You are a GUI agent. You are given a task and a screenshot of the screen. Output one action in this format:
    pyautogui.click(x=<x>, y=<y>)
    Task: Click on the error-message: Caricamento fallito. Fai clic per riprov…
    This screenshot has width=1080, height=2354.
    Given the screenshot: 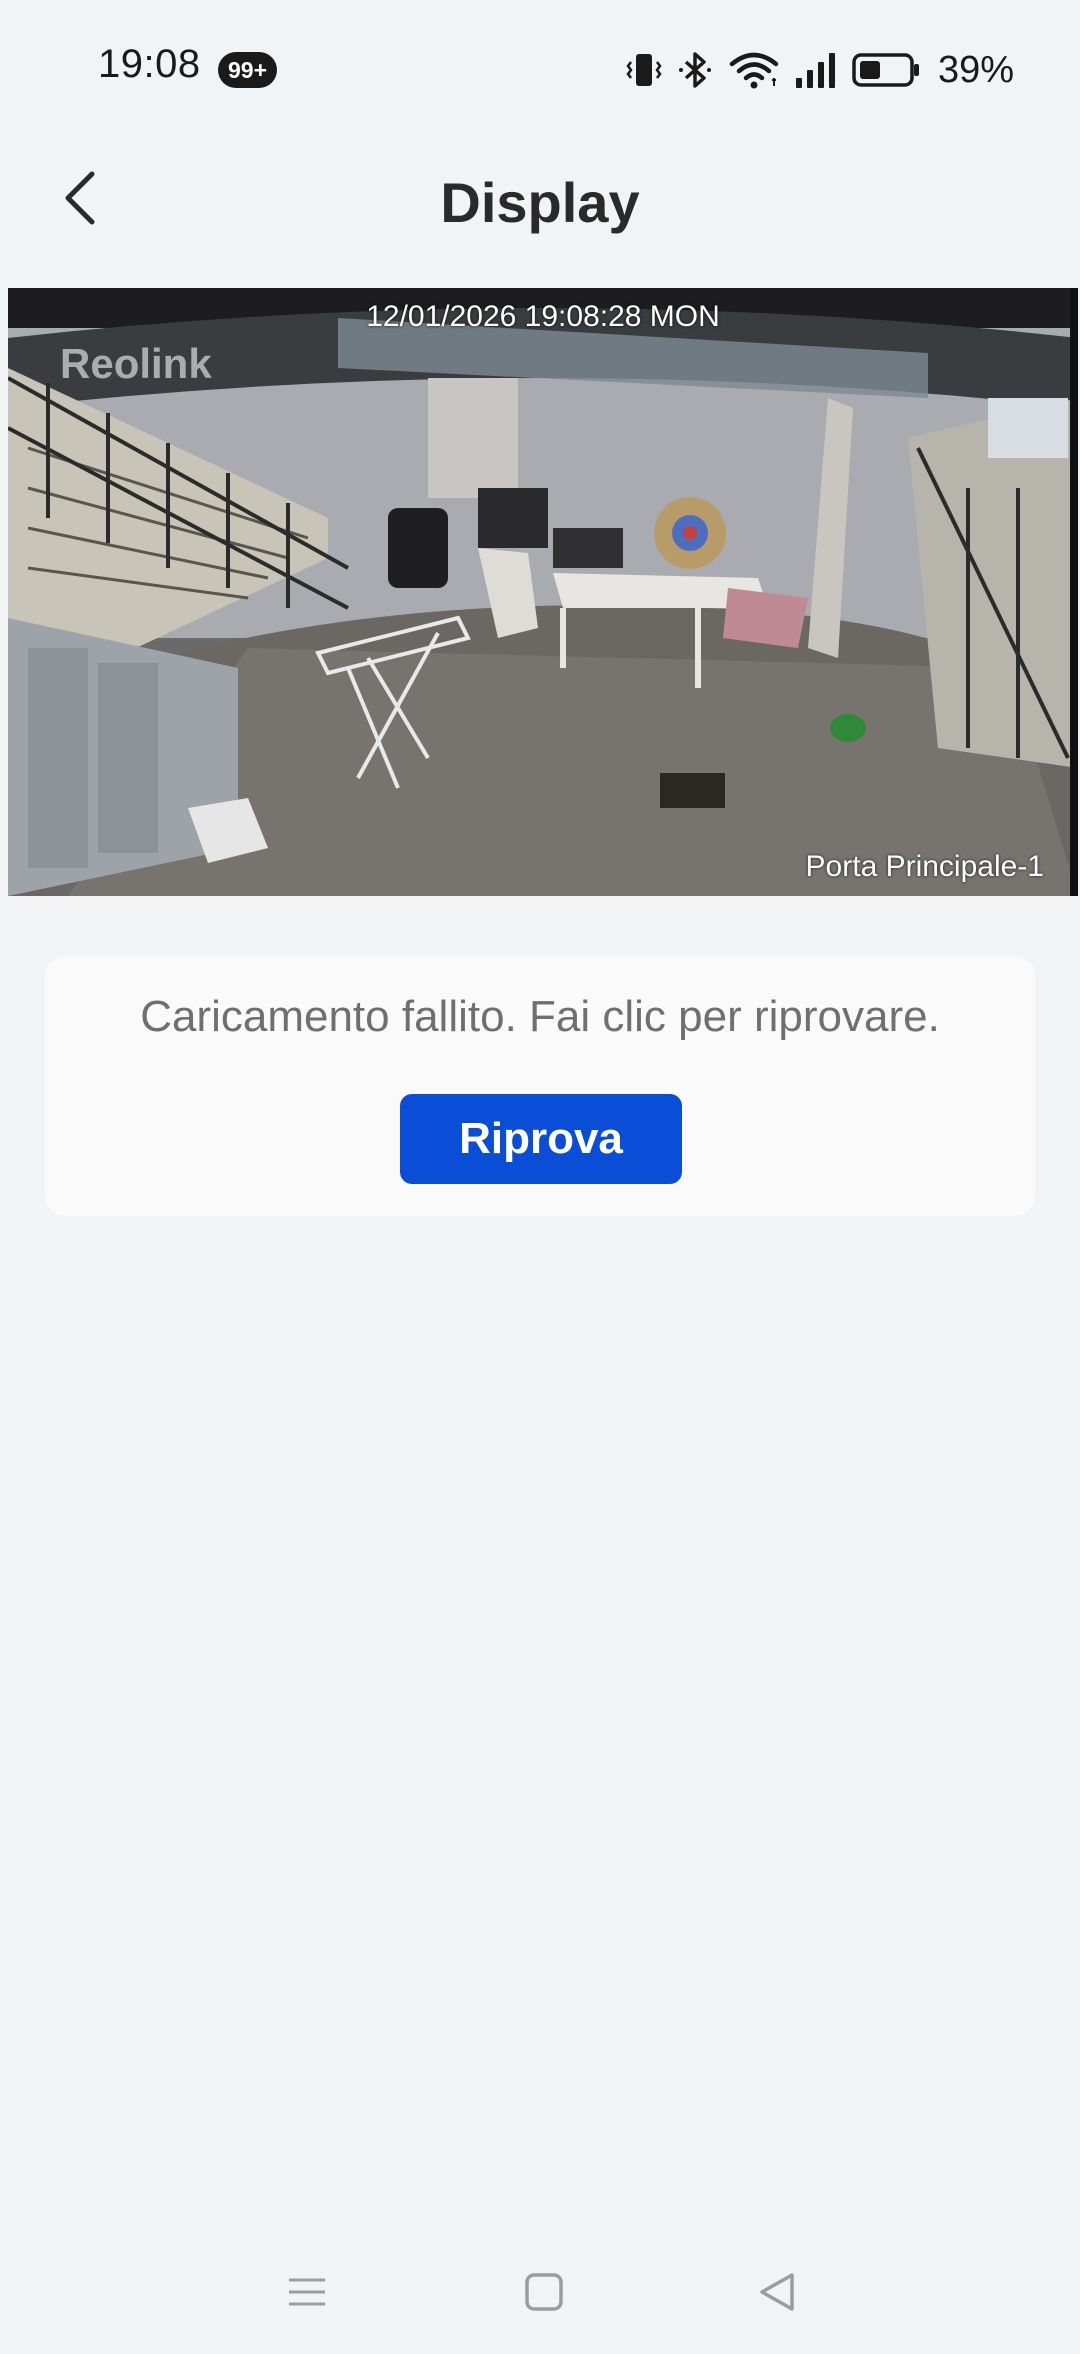 What is the action you would take?
    pyautogui.click(x=540, y=1016)
    